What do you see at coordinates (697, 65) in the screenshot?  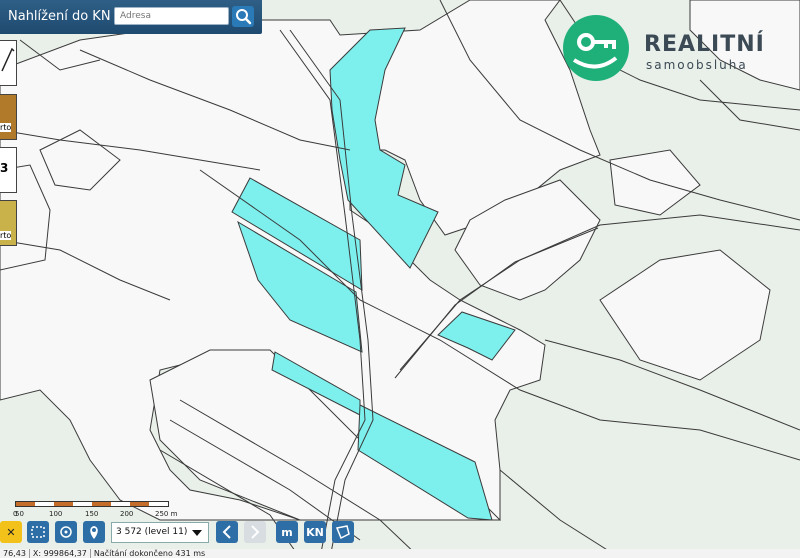 I see `brand-tagline: samoobsluha` at bounding box center [697, 65].